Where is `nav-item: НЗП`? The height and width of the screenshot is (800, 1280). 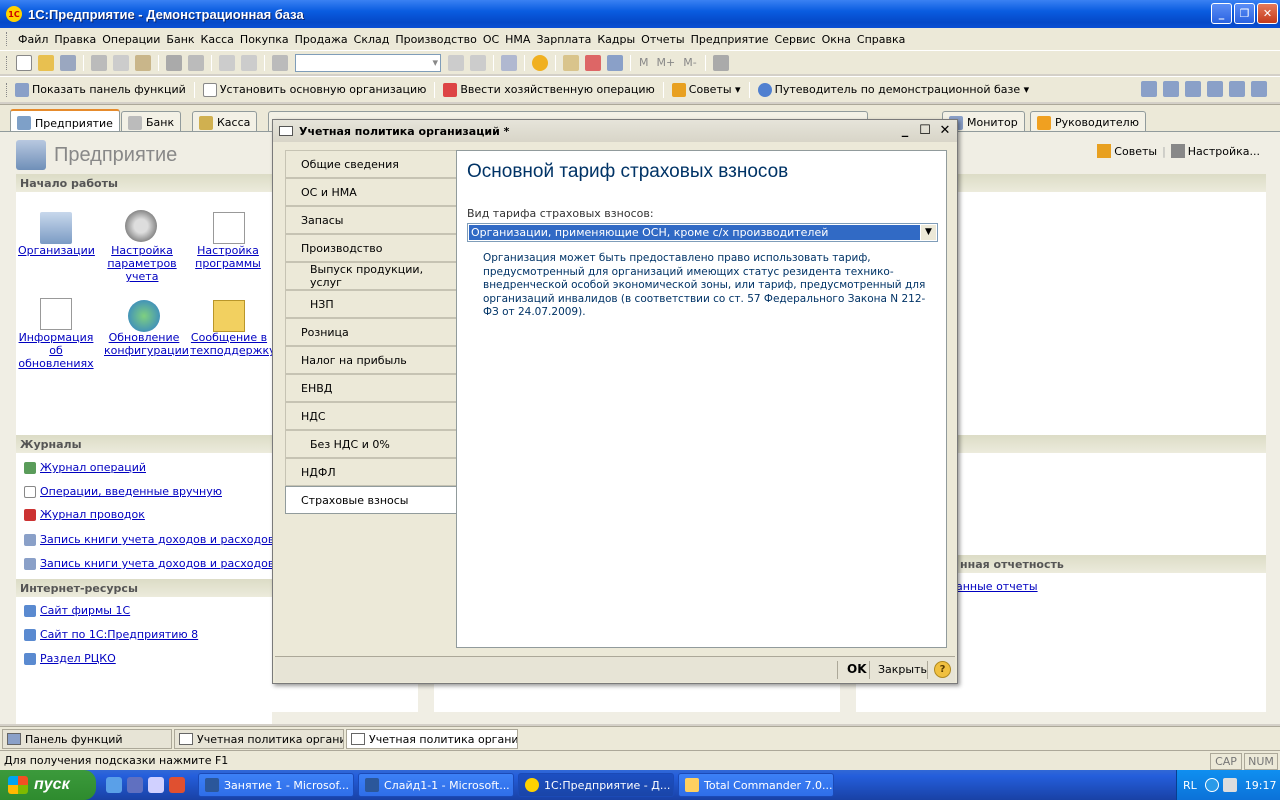
nav-item: НЗП is located at coordinates (370, 304).